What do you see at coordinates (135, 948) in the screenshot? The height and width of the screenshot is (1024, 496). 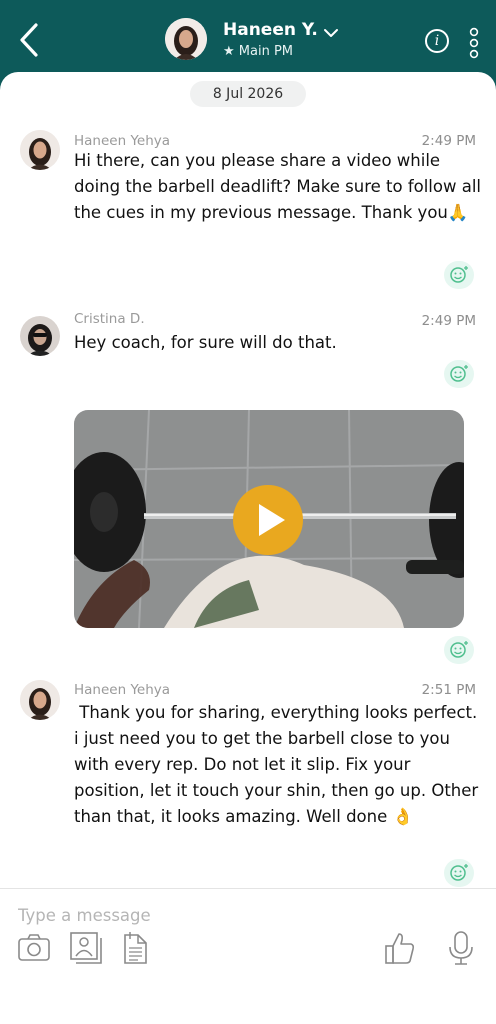 I see `document-icon` at bounding box center [135, 948].